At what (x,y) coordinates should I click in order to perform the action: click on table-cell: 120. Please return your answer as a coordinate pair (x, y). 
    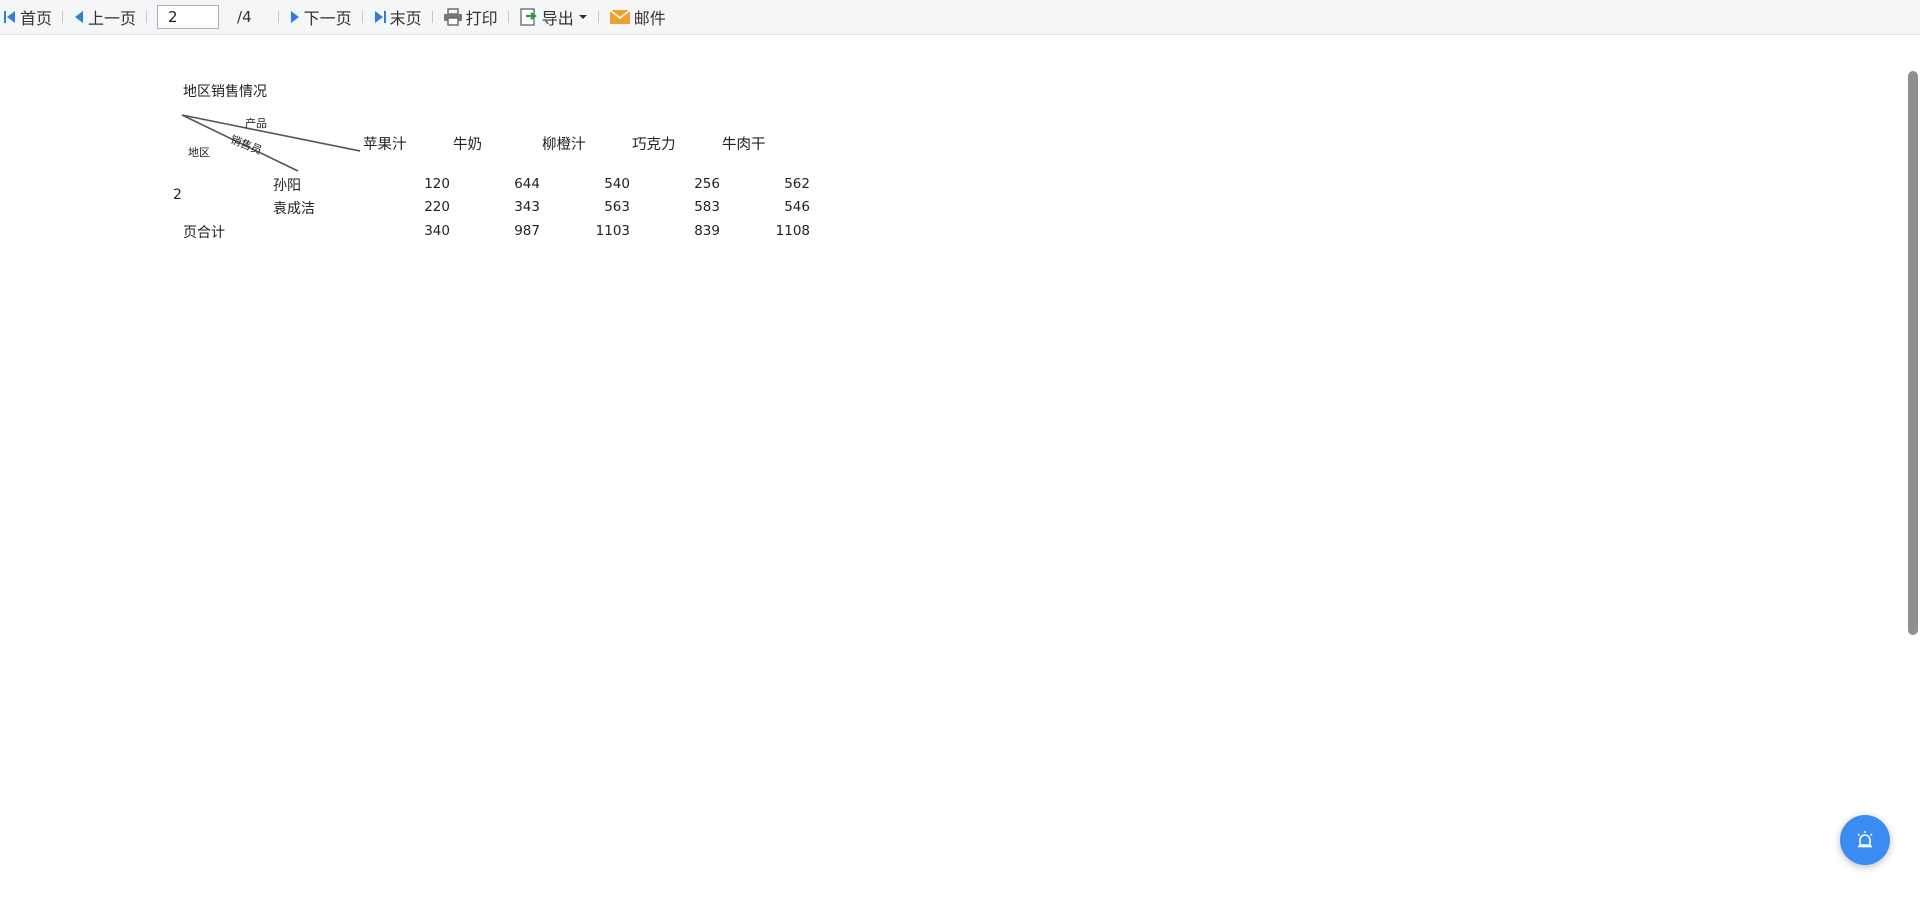
    Looking at the image, I should click on (437, 184).